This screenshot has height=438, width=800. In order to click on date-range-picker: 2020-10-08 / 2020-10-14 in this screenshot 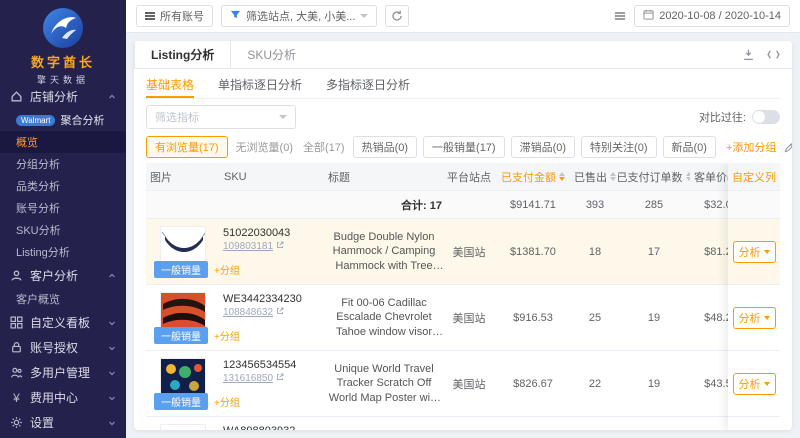, I will do `click(712, 16)`.